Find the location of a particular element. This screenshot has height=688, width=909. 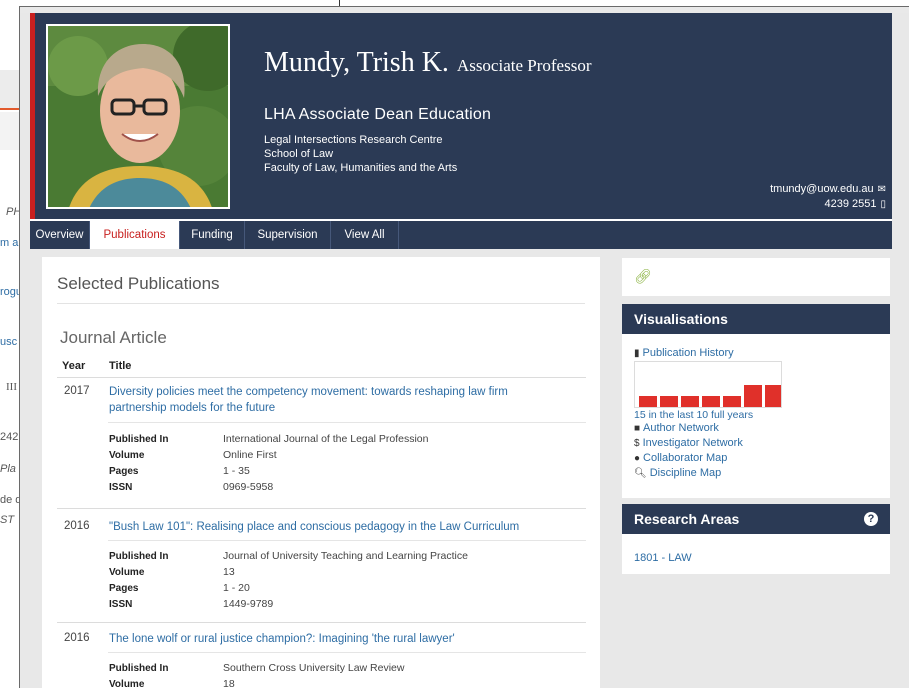

profile-name-line: Mundy, Trish K. Associate Professor is located at coordinates (427, 63).